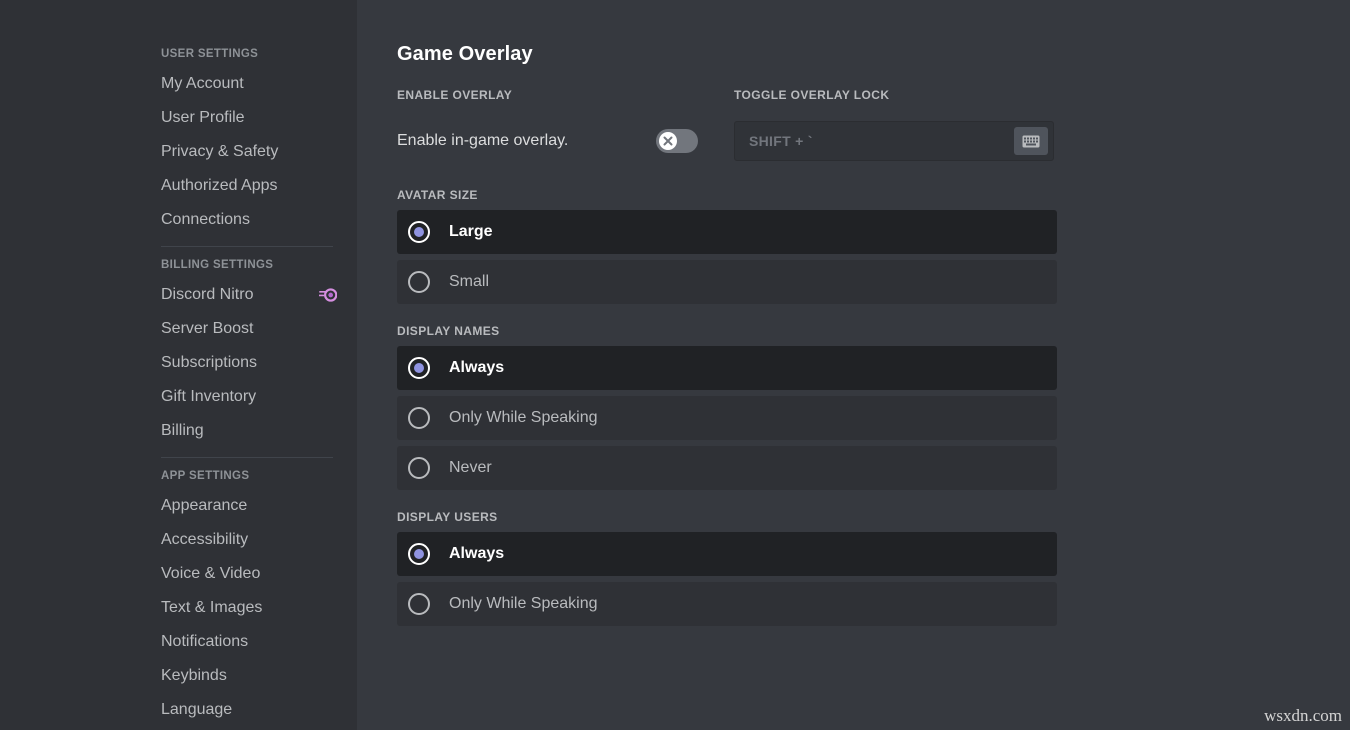  I want to click on sidebar-item-label: Voice & Video, so click(211, 573).